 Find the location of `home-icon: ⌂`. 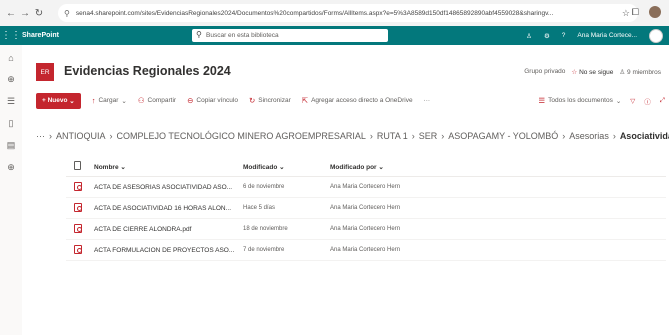

home-icon: ⌂ is located at coordinates (10, 58).